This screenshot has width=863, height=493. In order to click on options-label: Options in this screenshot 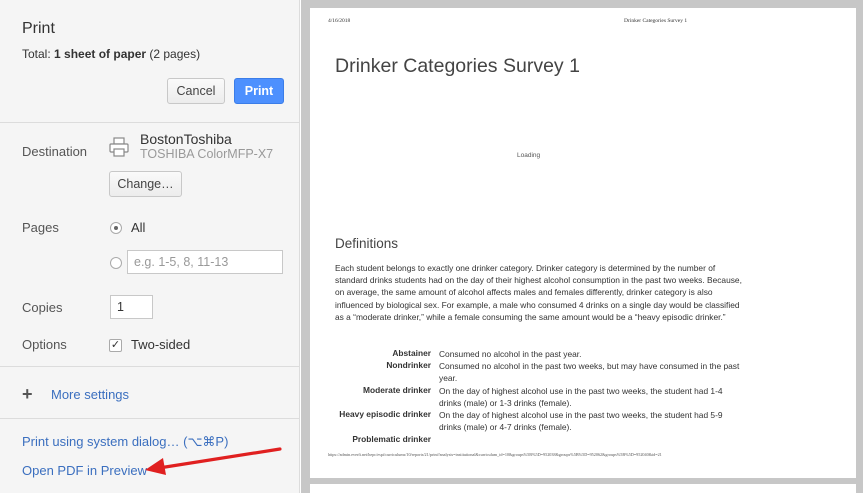, I will do `click(44, 344)`.